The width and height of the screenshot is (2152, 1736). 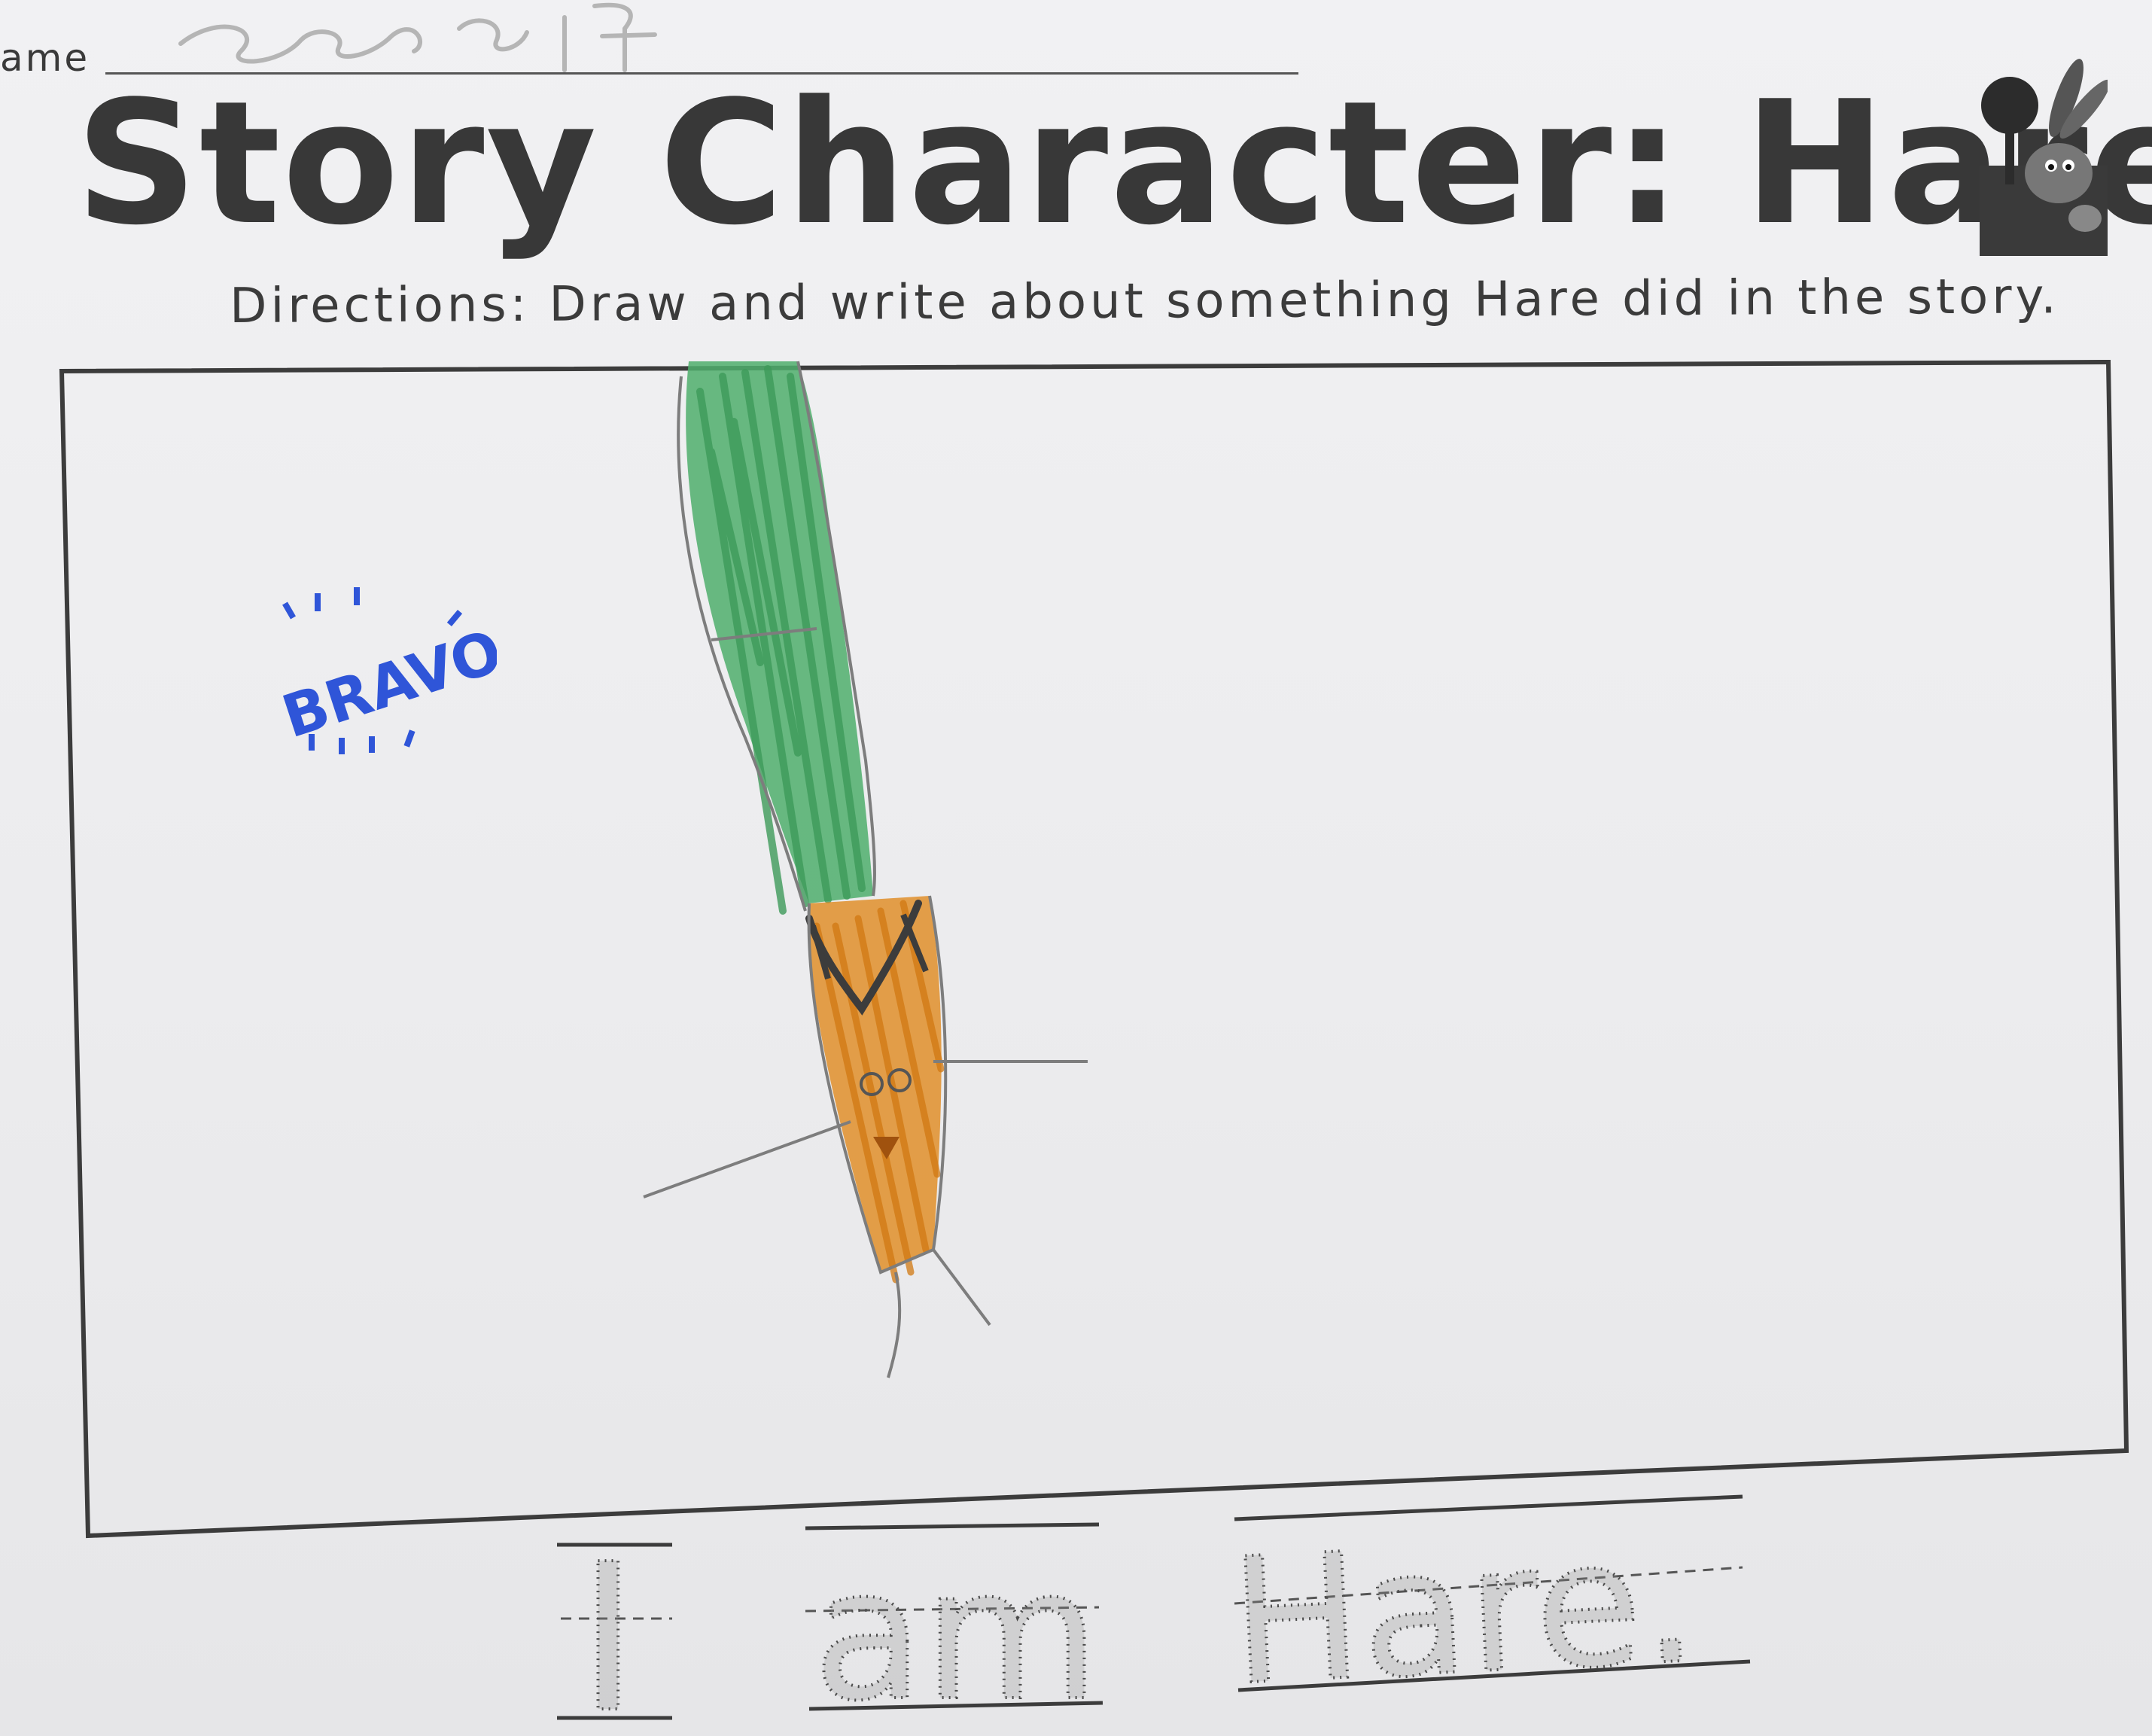 What do you see at coordinates (956, 1633) in the screenshot?
I see `sentence-word-2: am` at bounding box center [956, 1633].